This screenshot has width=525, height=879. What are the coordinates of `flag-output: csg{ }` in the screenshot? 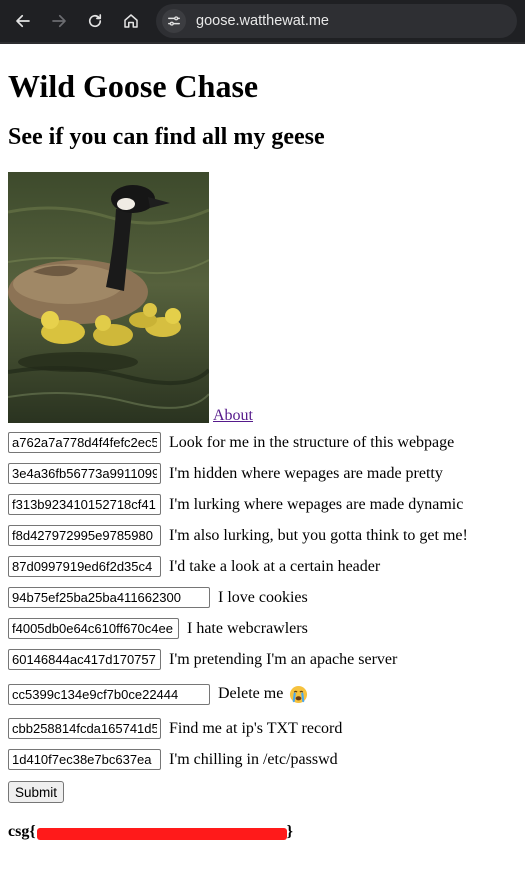 It's located at (262, 832).